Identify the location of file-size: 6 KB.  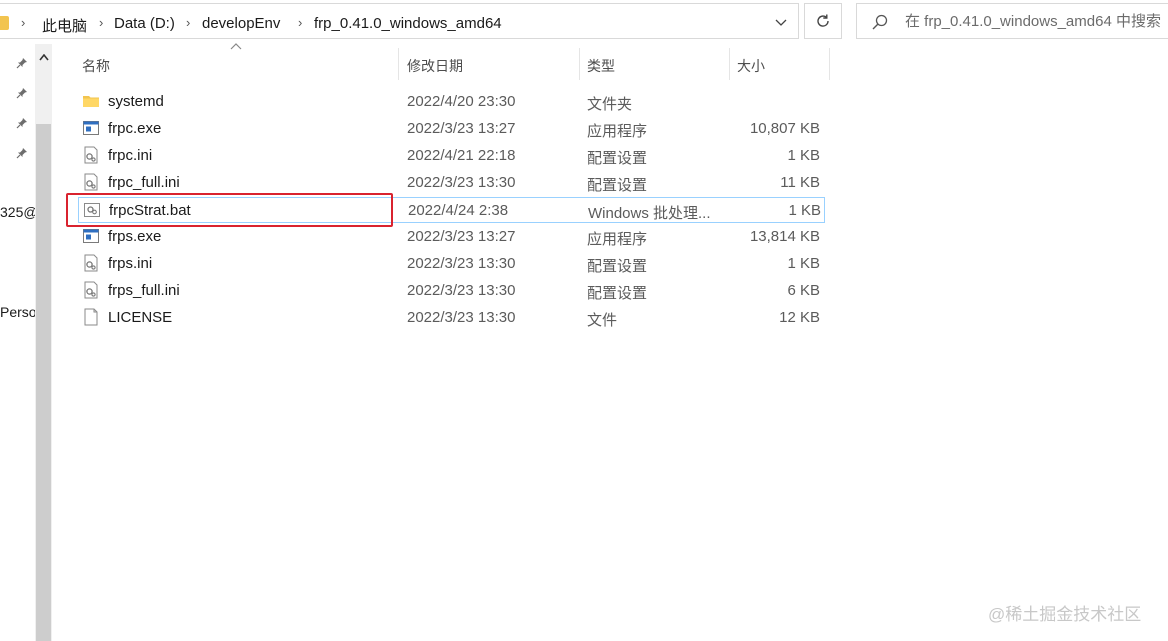
(803, 290).